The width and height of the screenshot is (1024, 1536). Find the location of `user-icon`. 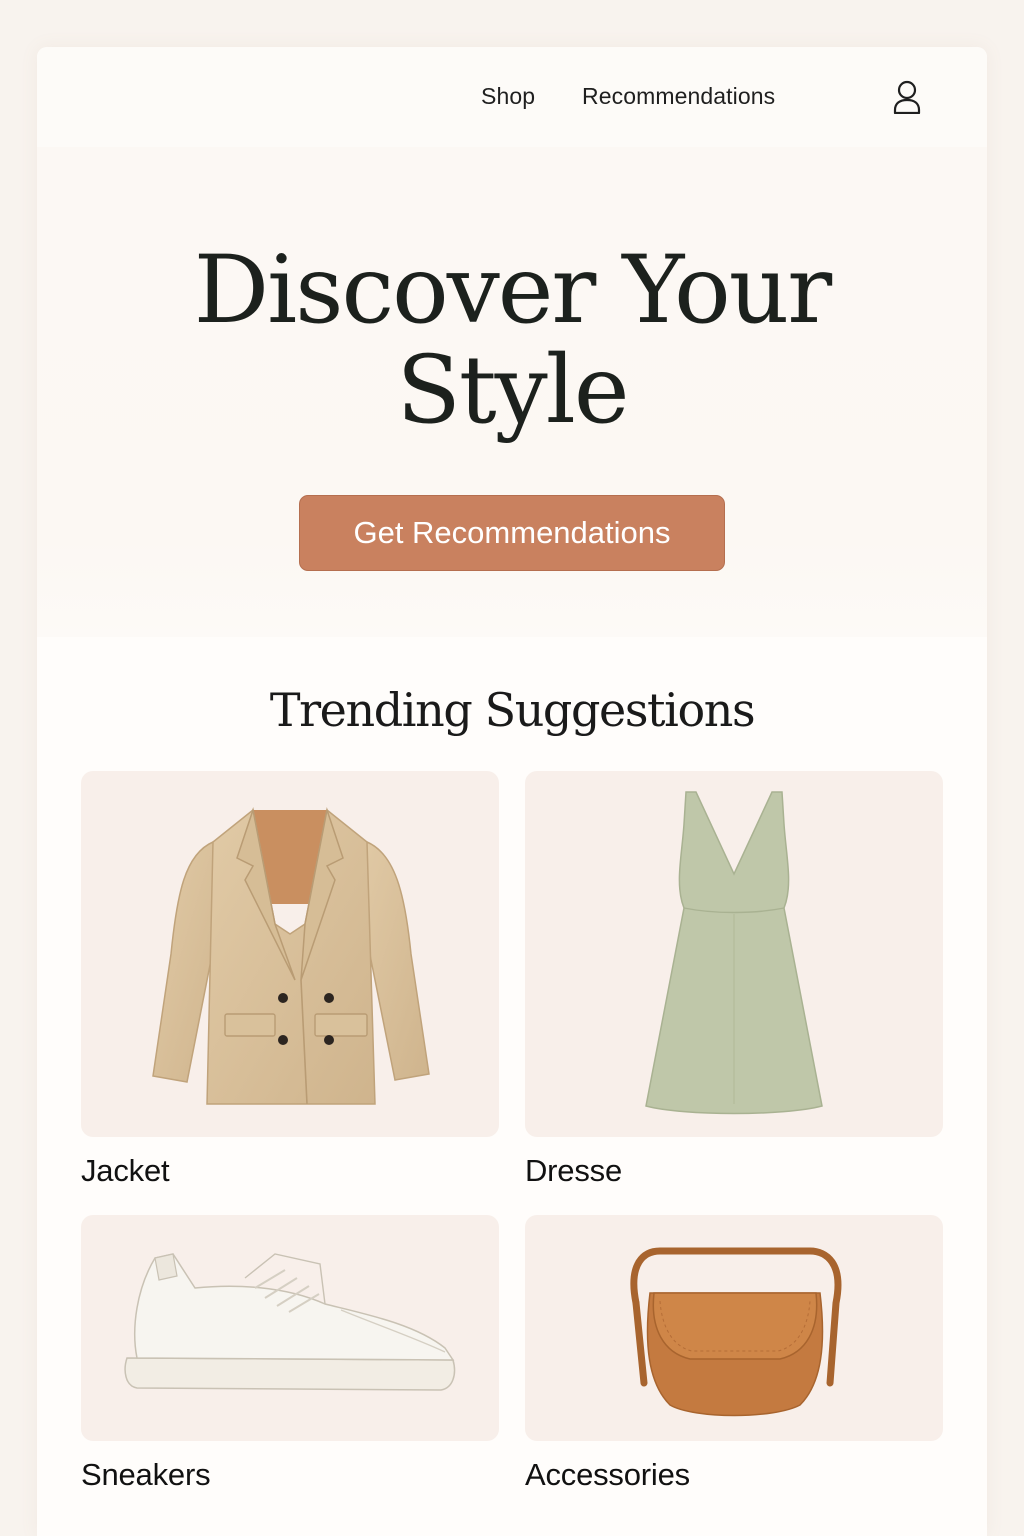

user-icon is located at coordinates (907, 97).